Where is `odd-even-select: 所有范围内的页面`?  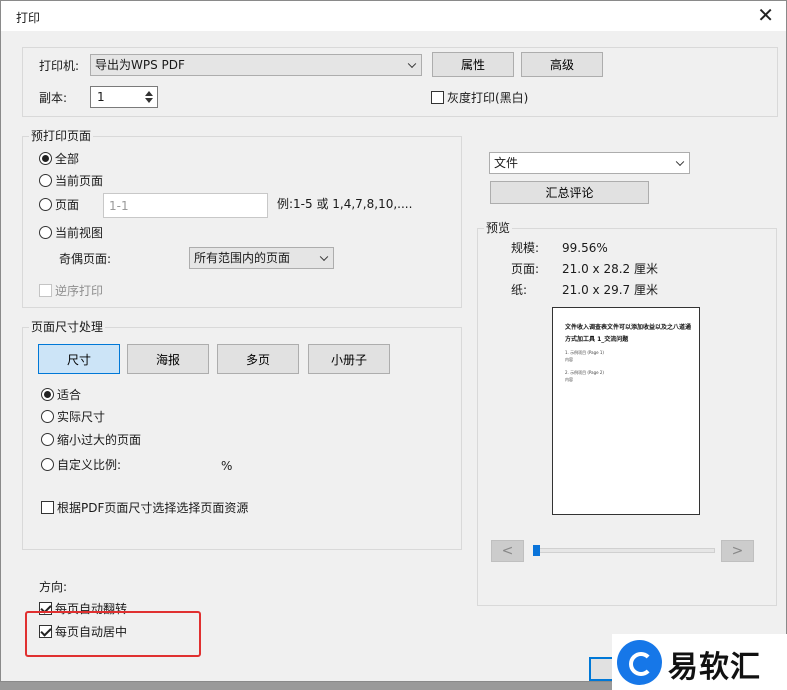 odd-even-select: 所有范围内的页面 is located at coordinates (261, 258).